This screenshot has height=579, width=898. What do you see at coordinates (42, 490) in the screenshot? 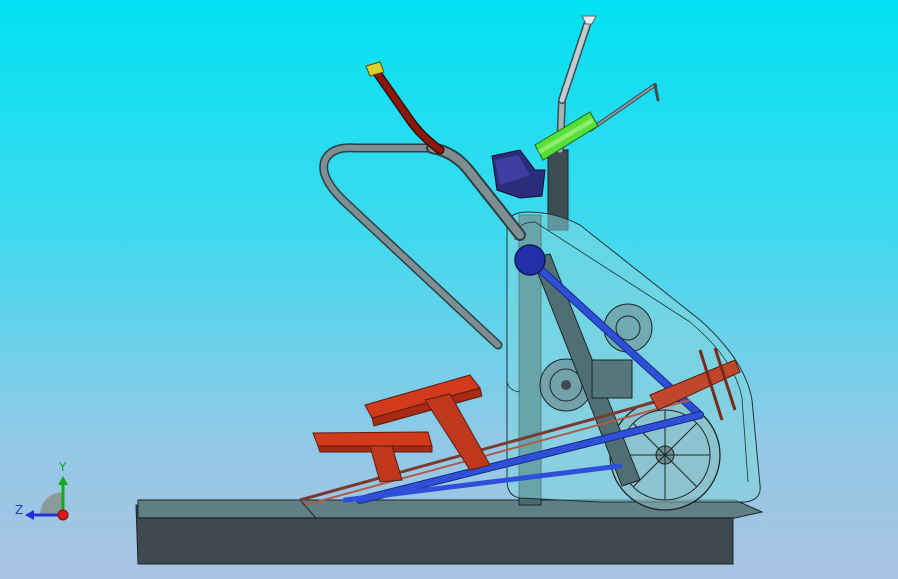
I see `axis-triad: Y Z` at bounding box center [42, 490].